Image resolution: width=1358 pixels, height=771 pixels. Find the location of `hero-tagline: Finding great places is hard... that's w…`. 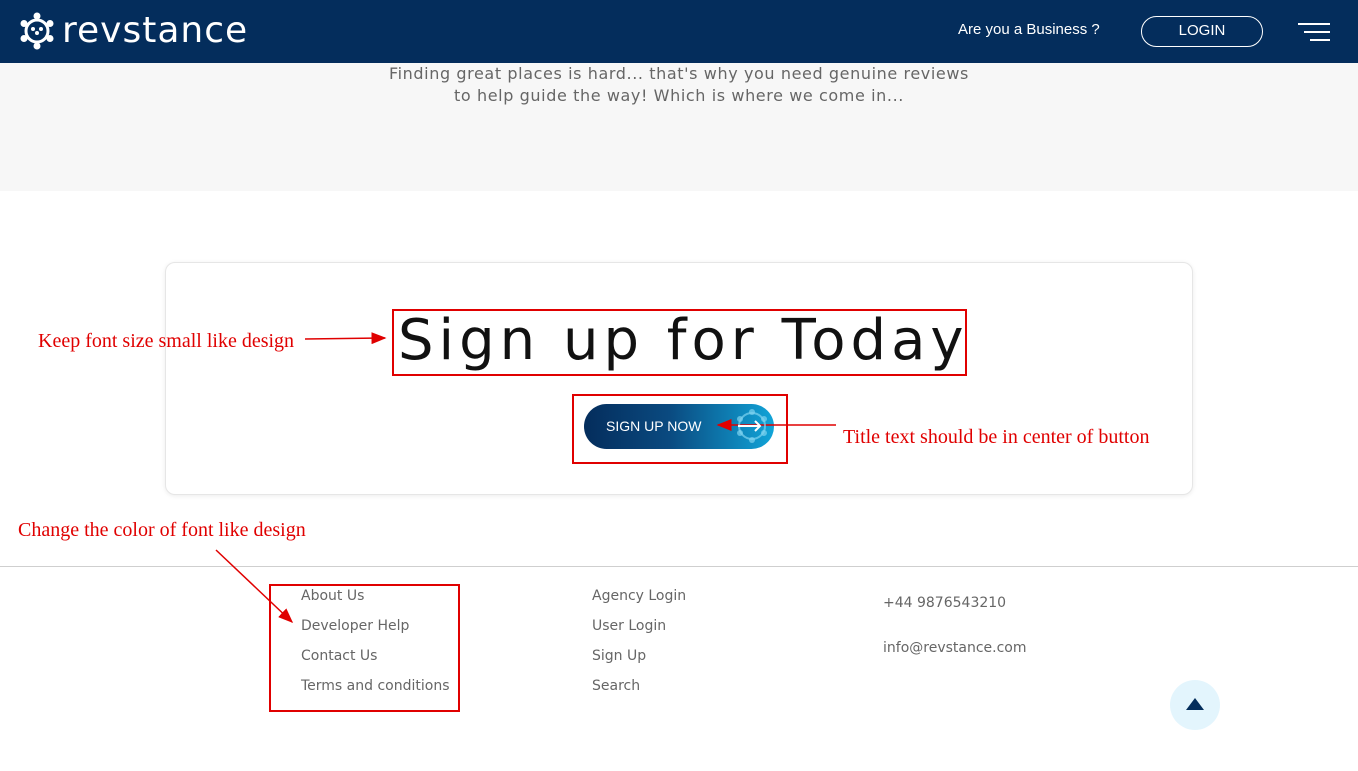

hero-tagline: Finding great places is hard... that's w… is located at coordinates (679, 85).